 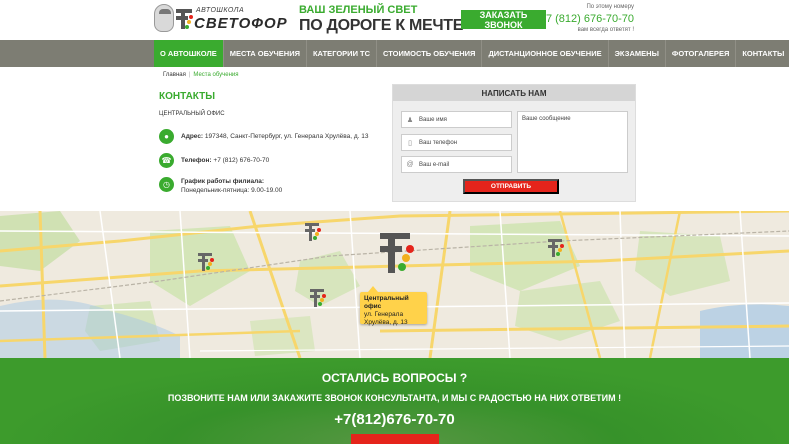 I want to click on nav-item-about: О АВТОШКОЛЕ, so click(x=189, y=53).